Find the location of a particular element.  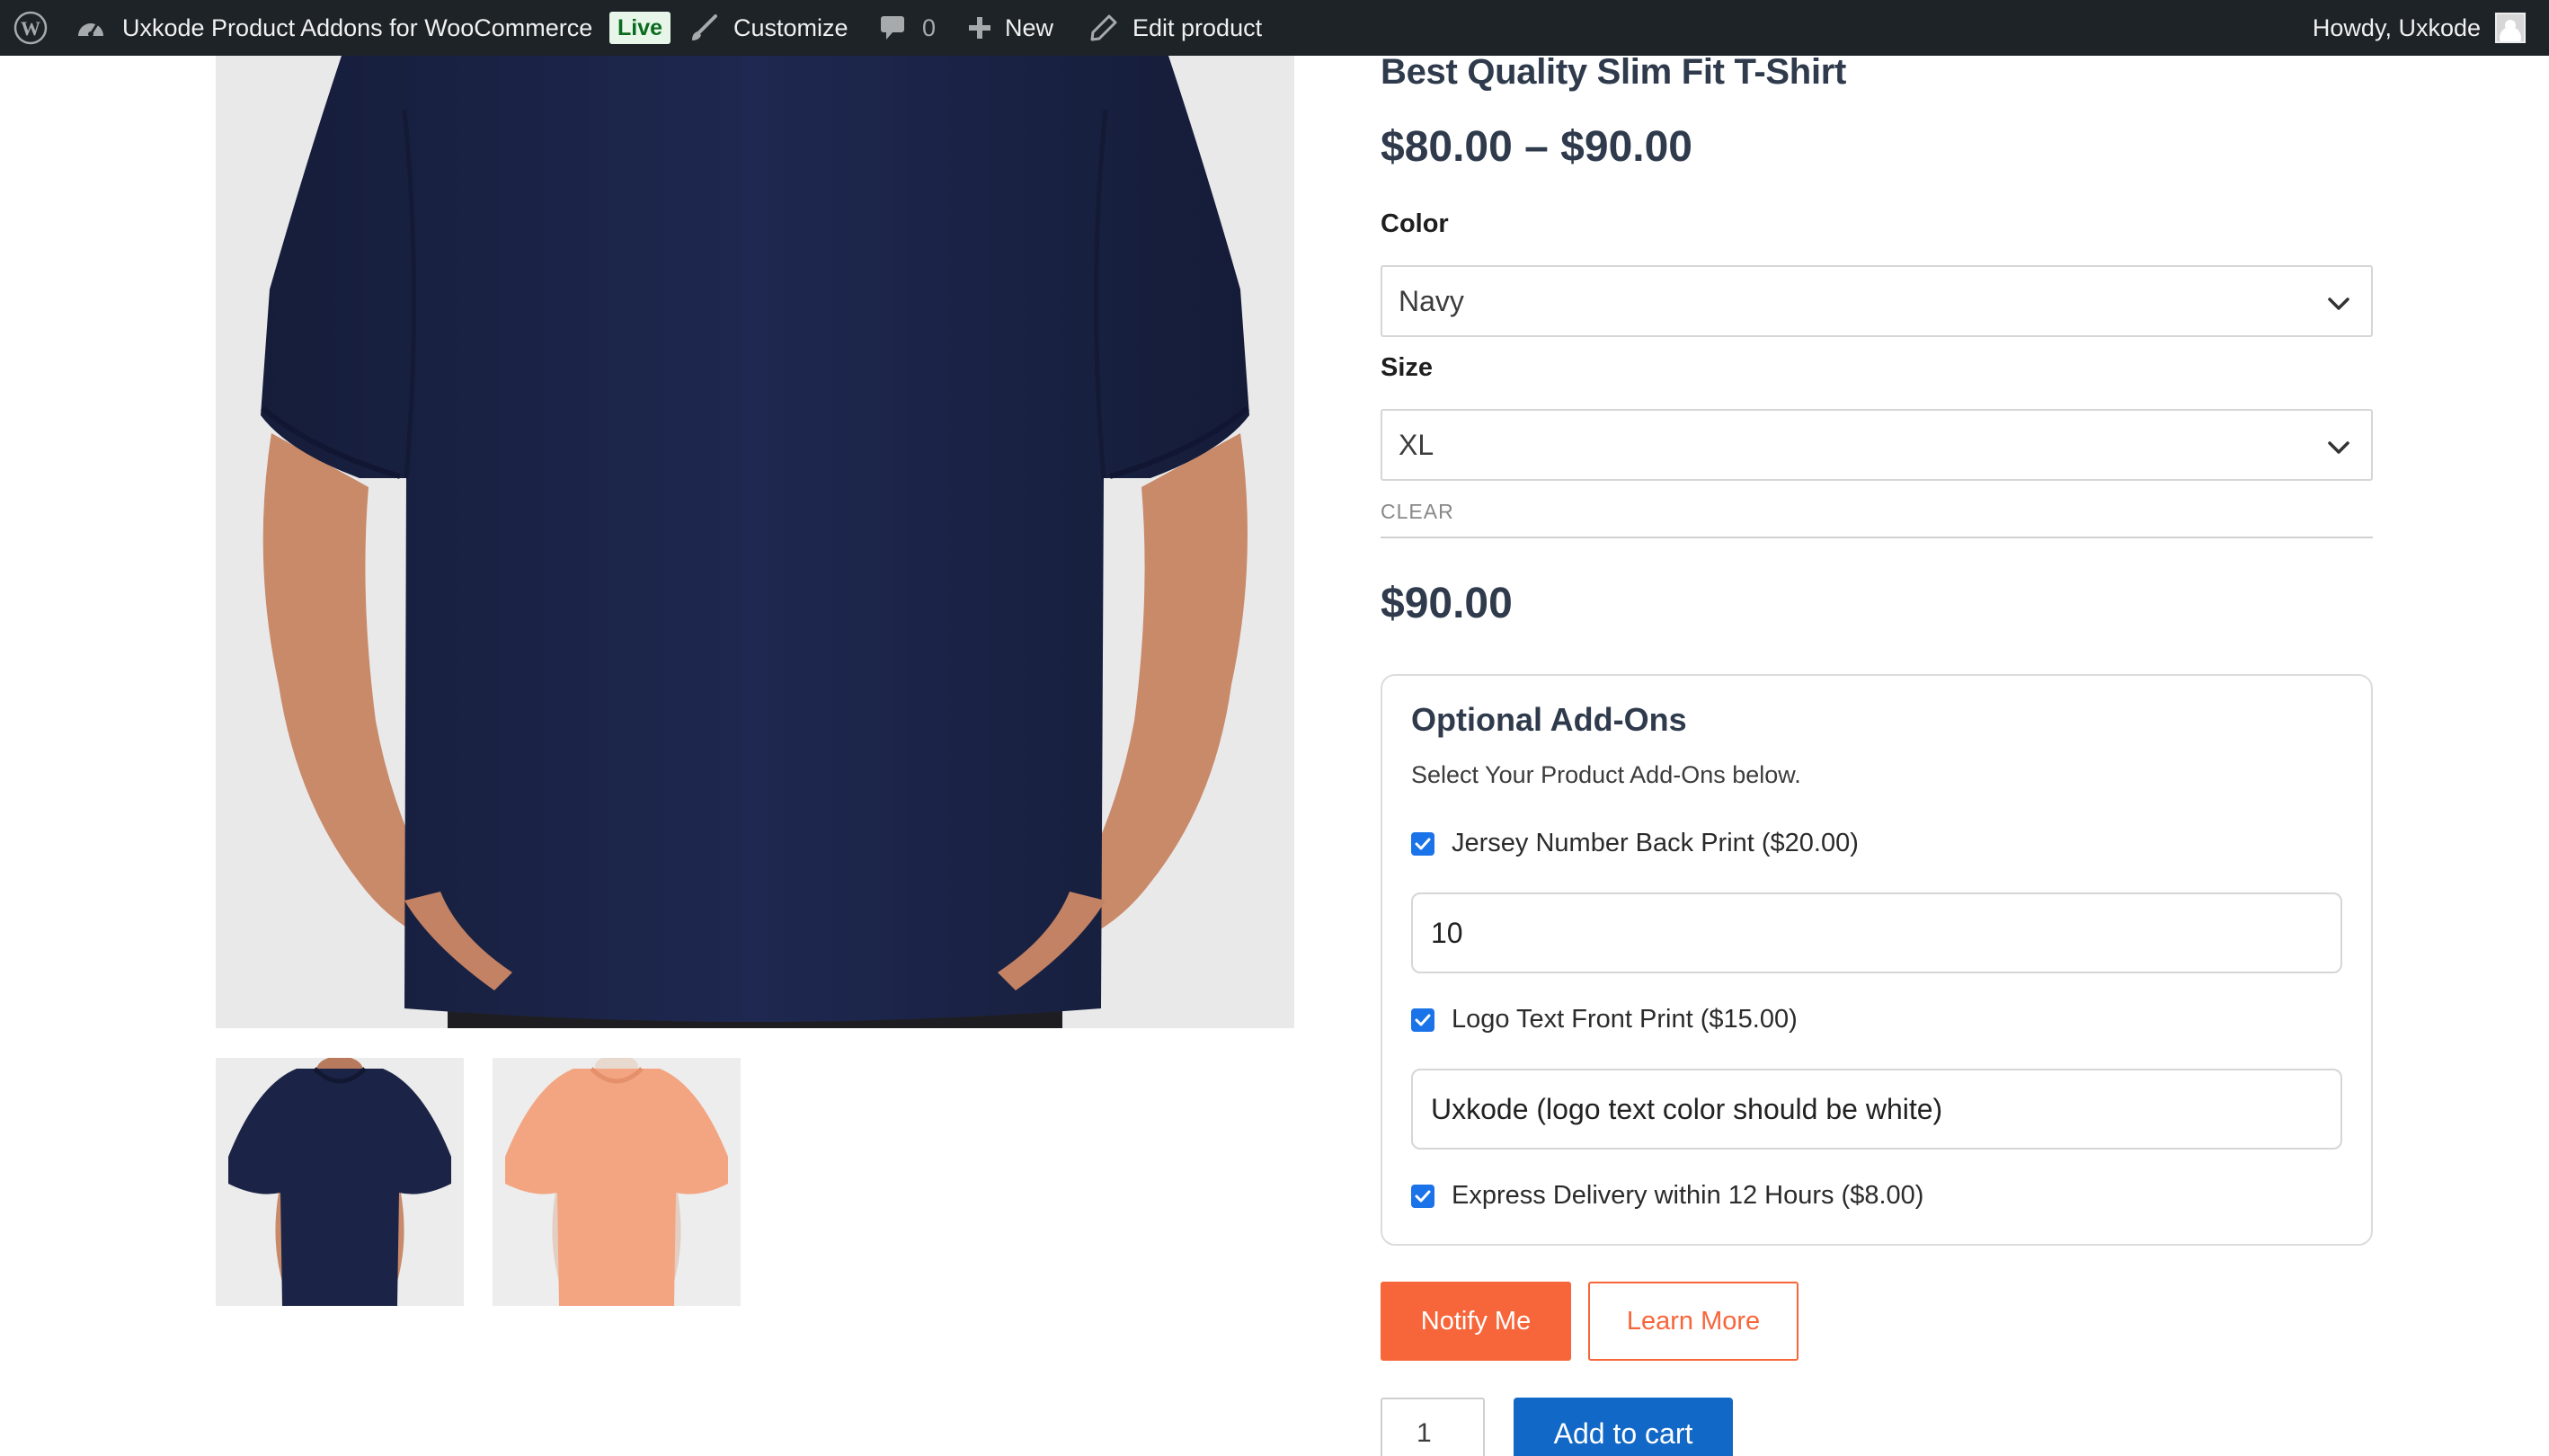

color-select-value: Navy is located at coordinates (1431, 300).